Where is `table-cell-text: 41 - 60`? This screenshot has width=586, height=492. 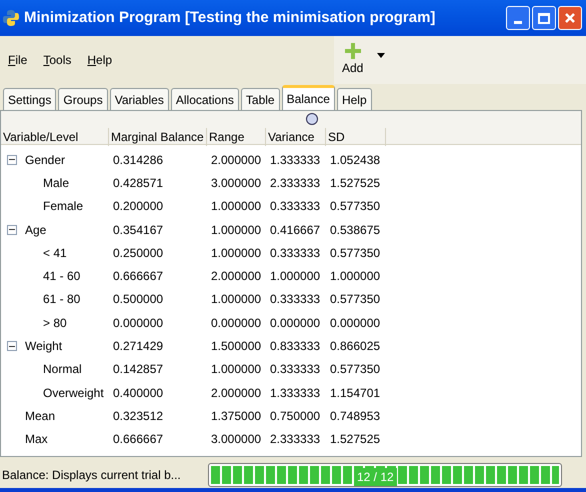 table-cell-text: 41 - 60 is located at coordinates (61, 277).